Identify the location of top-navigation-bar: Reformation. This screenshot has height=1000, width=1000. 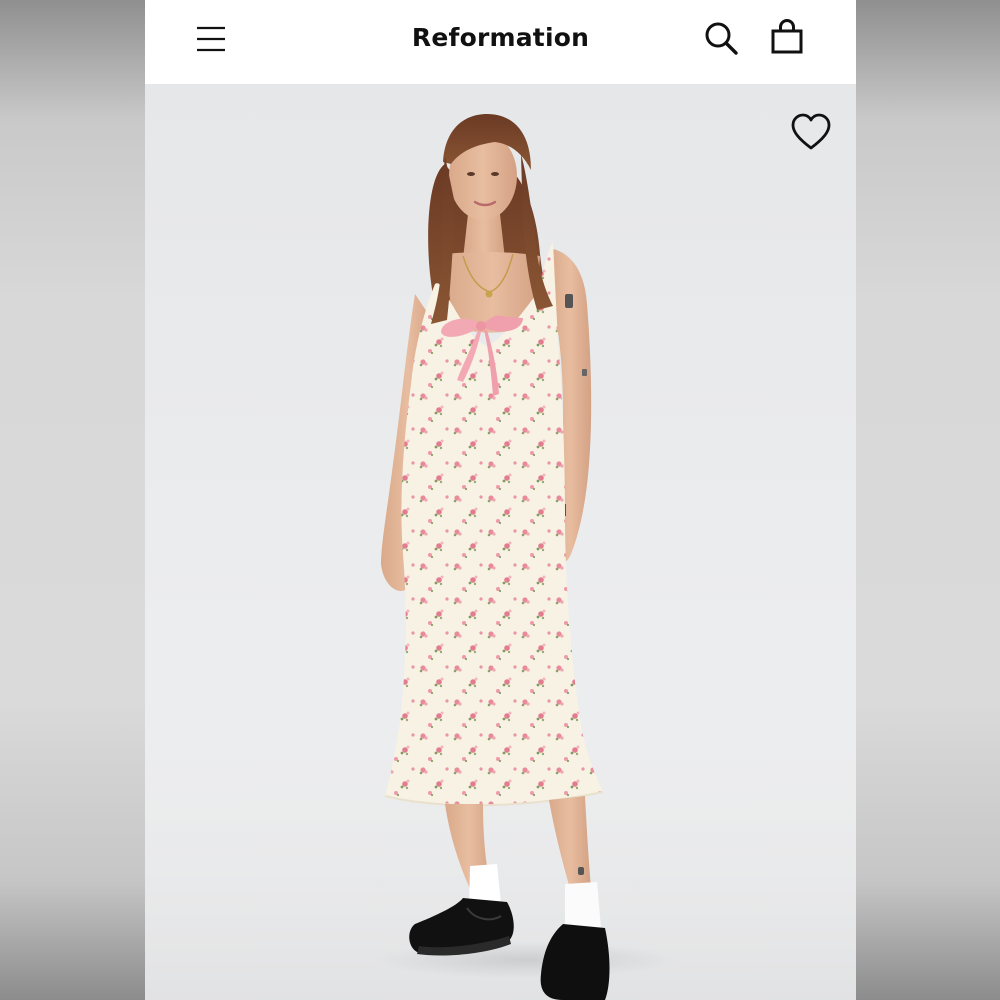
(500, 42).